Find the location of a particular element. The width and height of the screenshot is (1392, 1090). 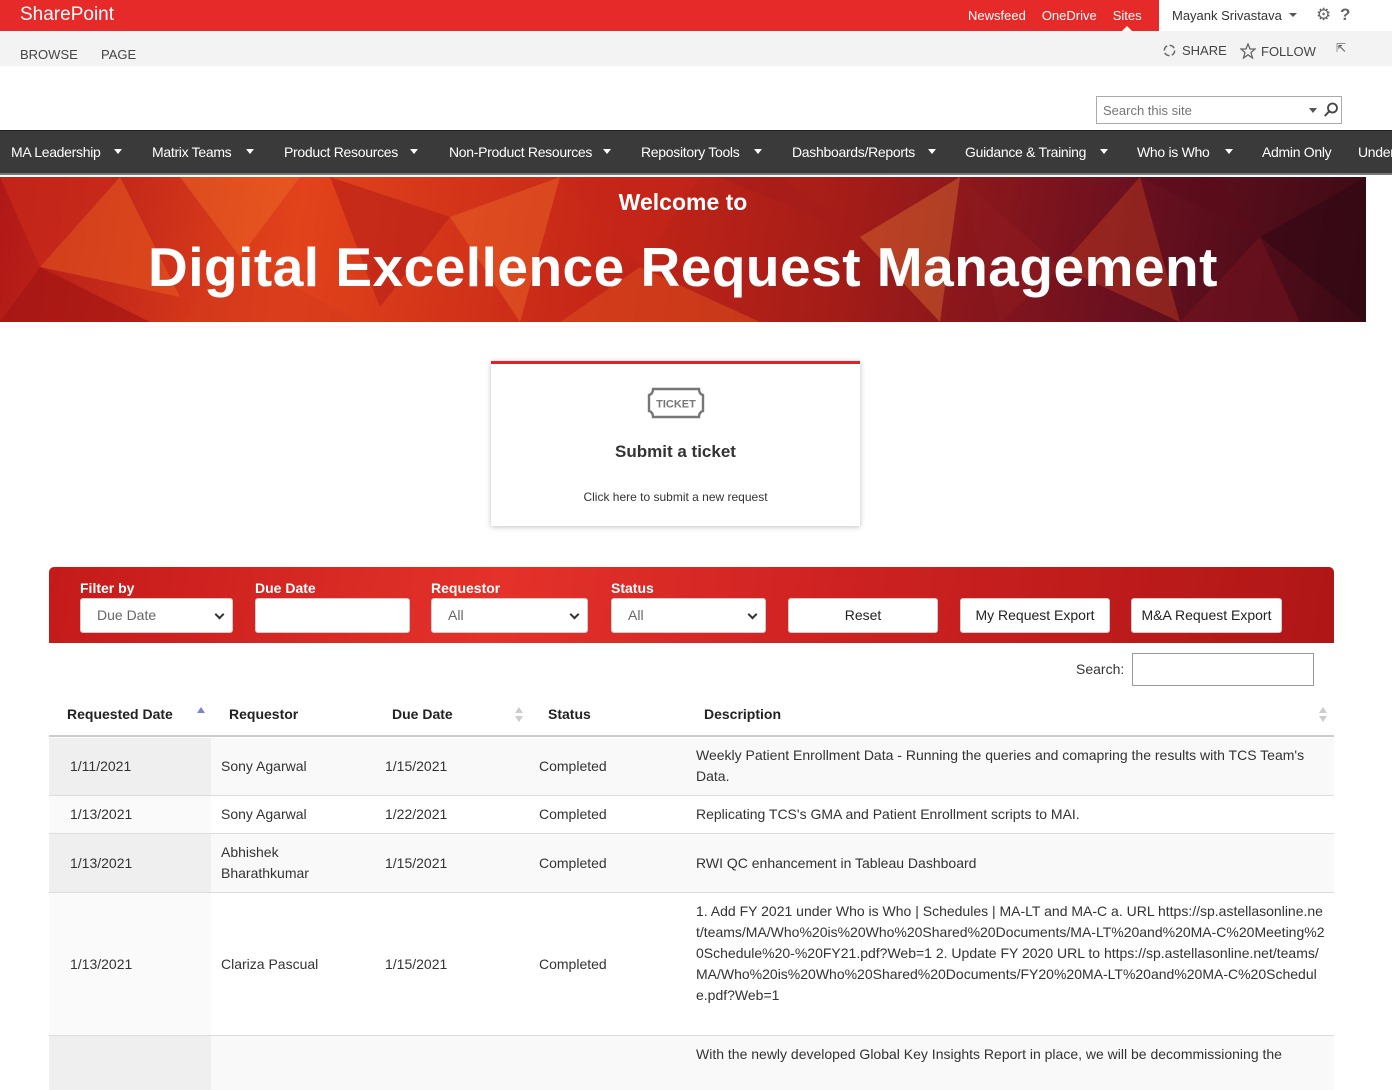

due-date-label: Due Date is located at coordinates (285, 588).